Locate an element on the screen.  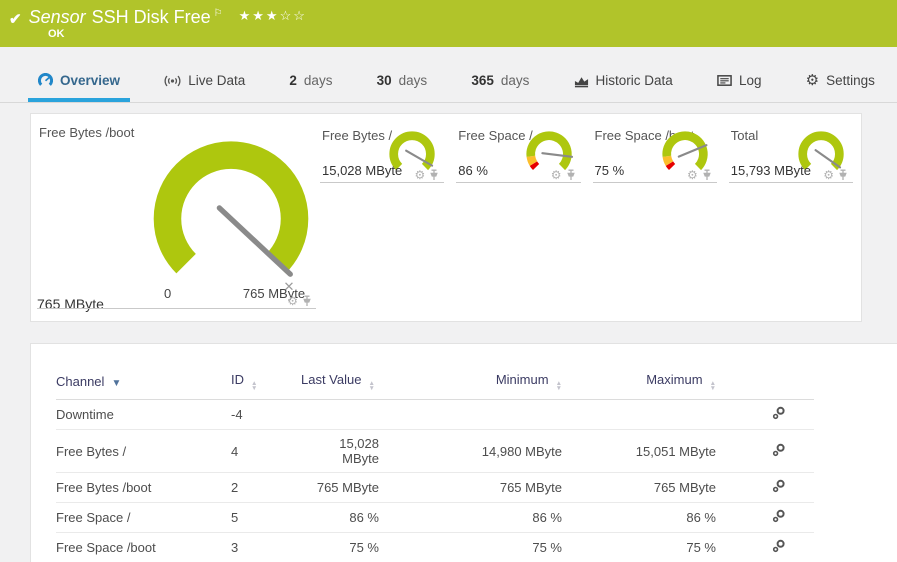
gauge-title: Total is located at coordinates (744, 135).